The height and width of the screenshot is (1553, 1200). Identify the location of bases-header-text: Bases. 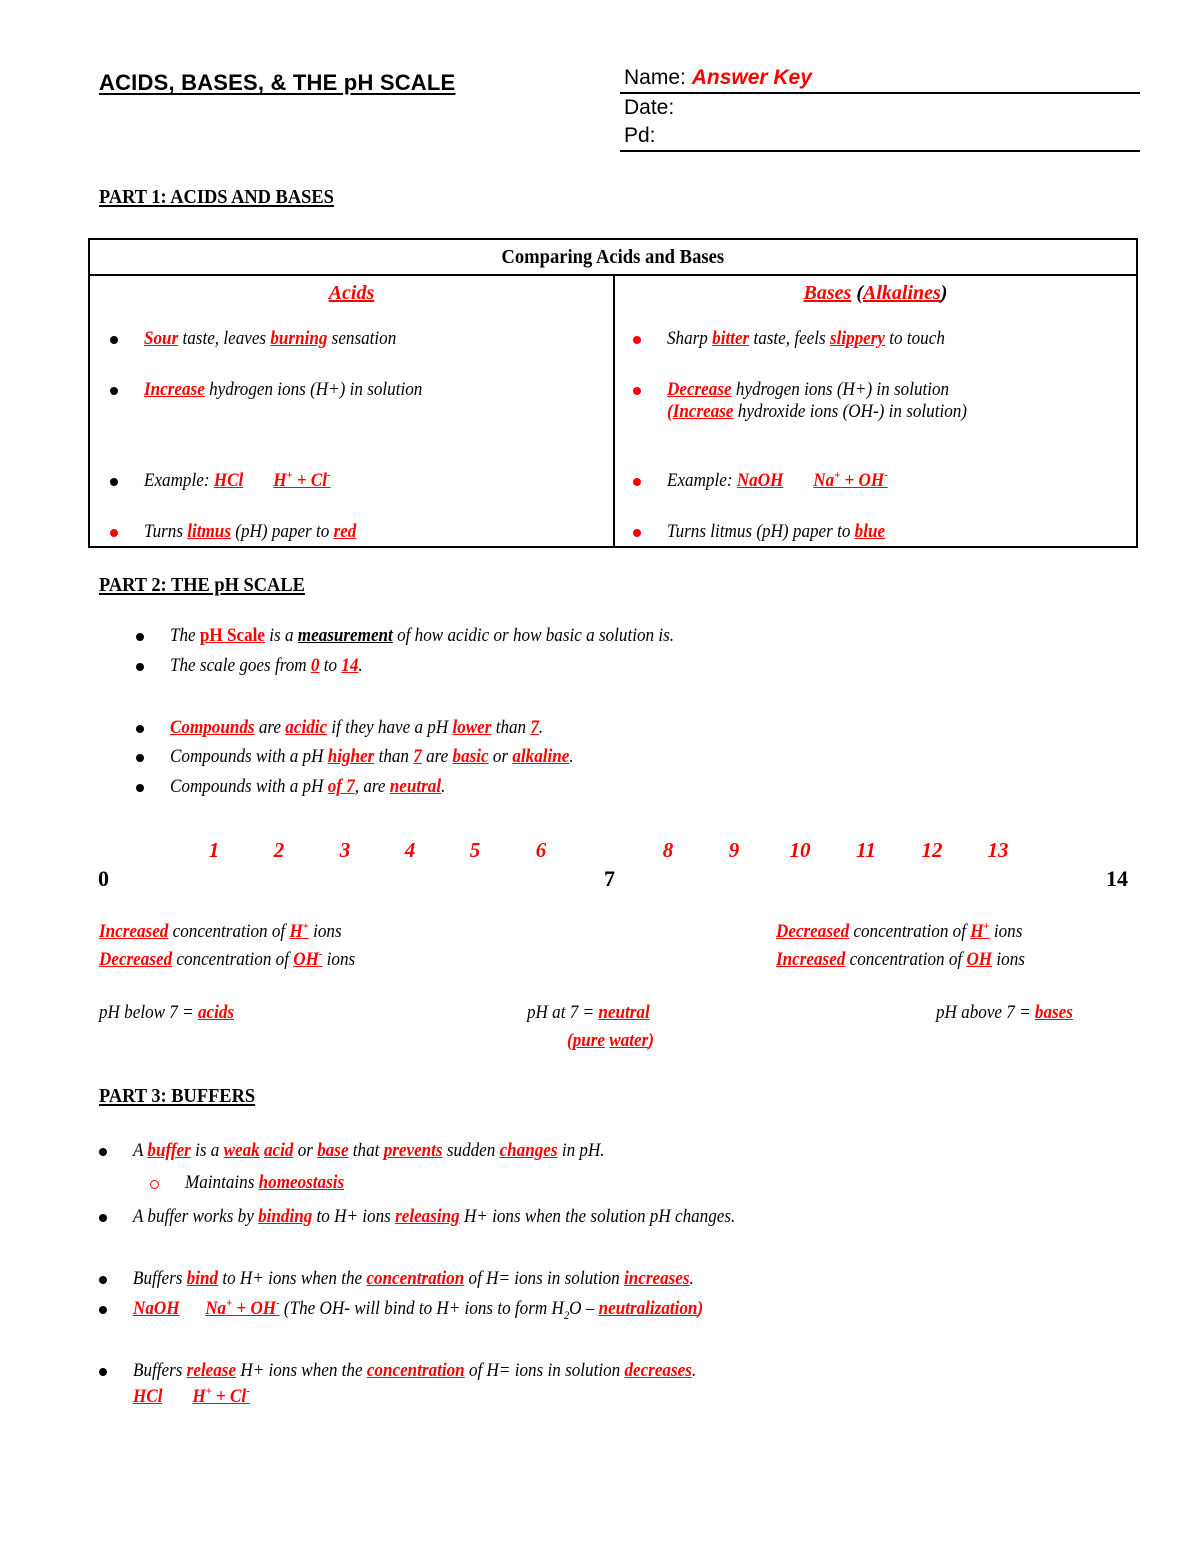
(827, 293).